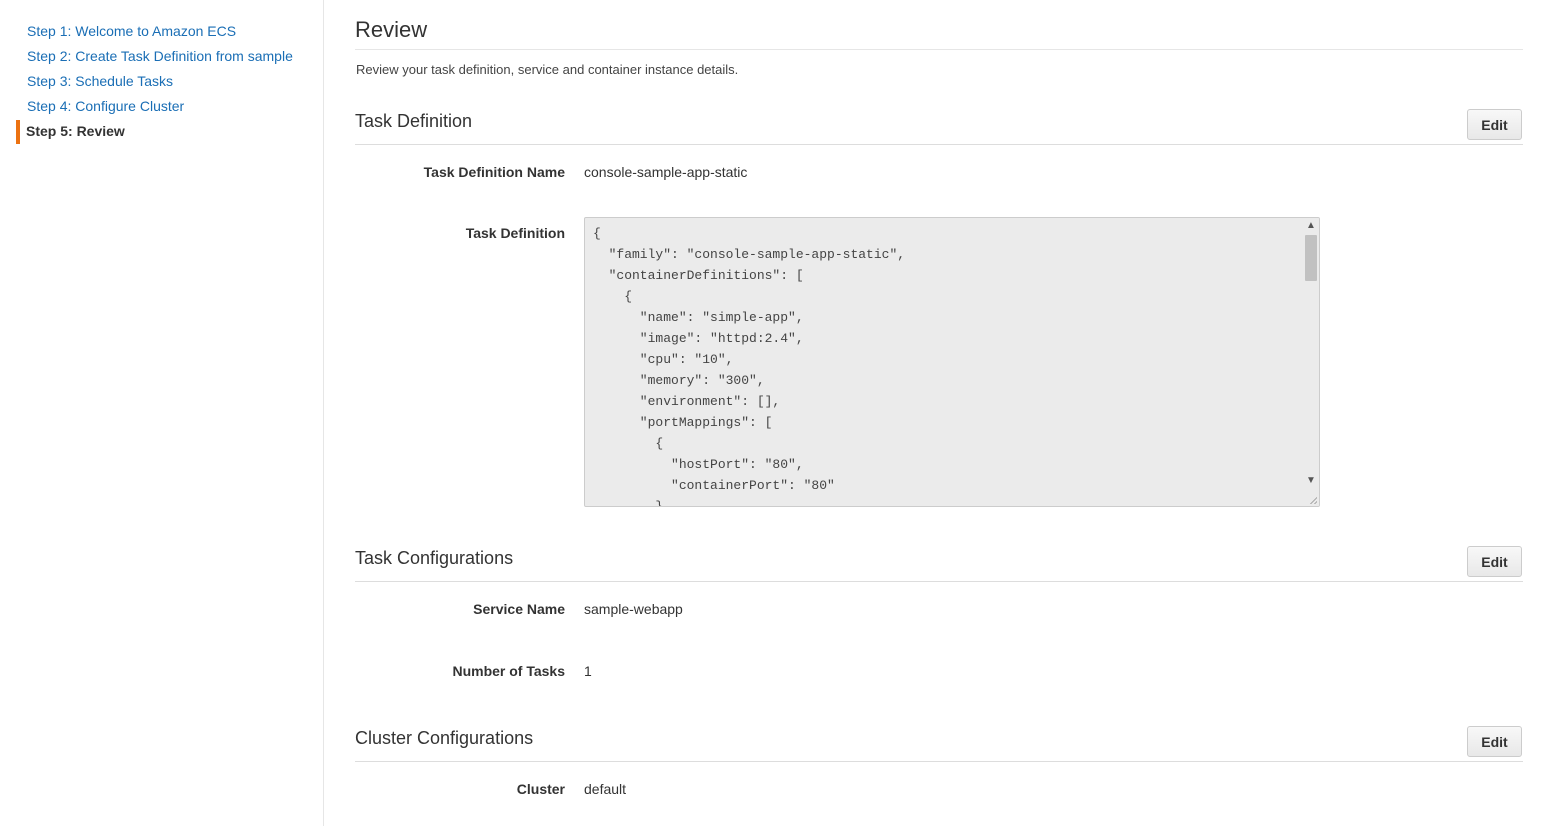 The image size is (1550, 826). What do you see at coordinates (75, 131) in the screenshot?
I see `step-5-current: Step 5: Review` at bounding box center [75, 131].